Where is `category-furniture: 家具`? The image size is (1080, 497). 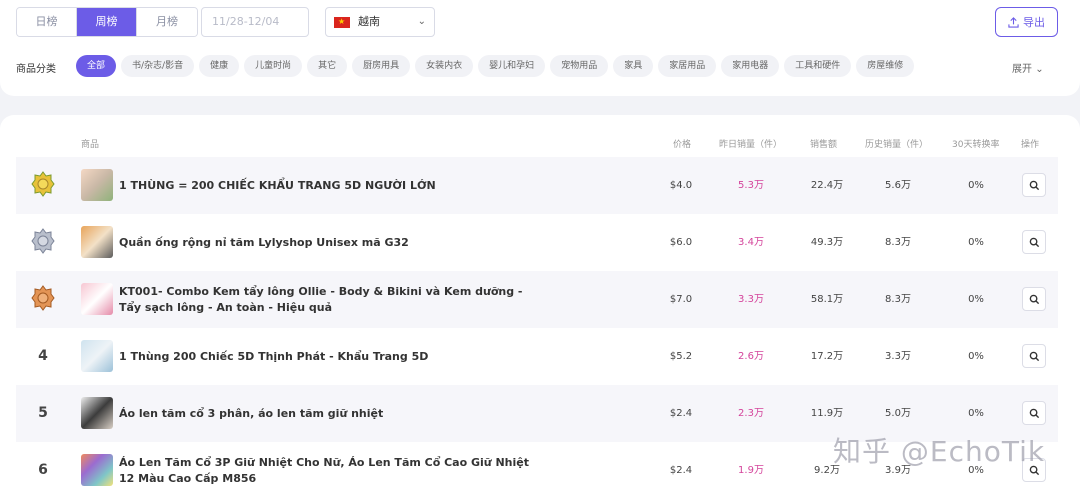
category-furniture: 家具 is located at coordinates (633, 66).